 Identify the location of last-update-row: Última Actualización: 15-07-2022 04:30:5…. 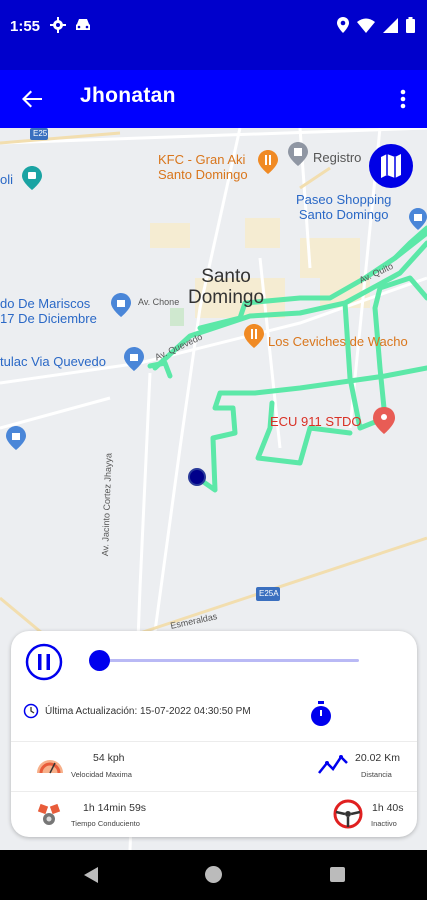
(137, 711).